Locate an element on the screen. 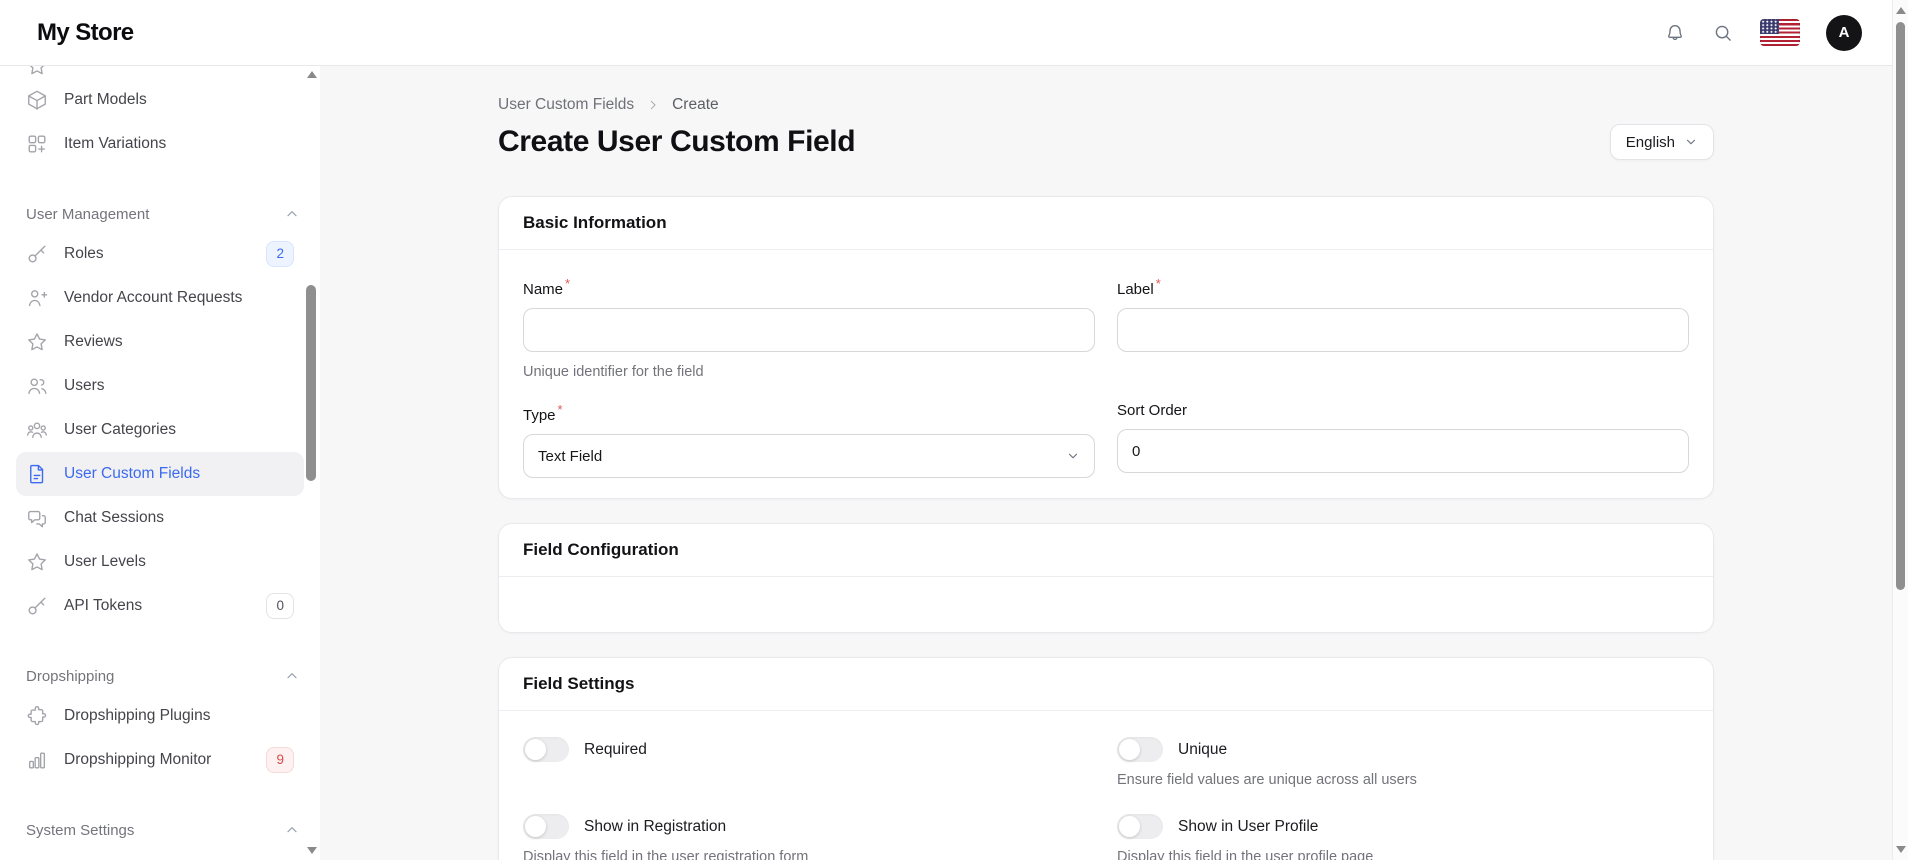 The image size is (1908, 860). language-selector-button: English is located at coordinates (1661, 142).